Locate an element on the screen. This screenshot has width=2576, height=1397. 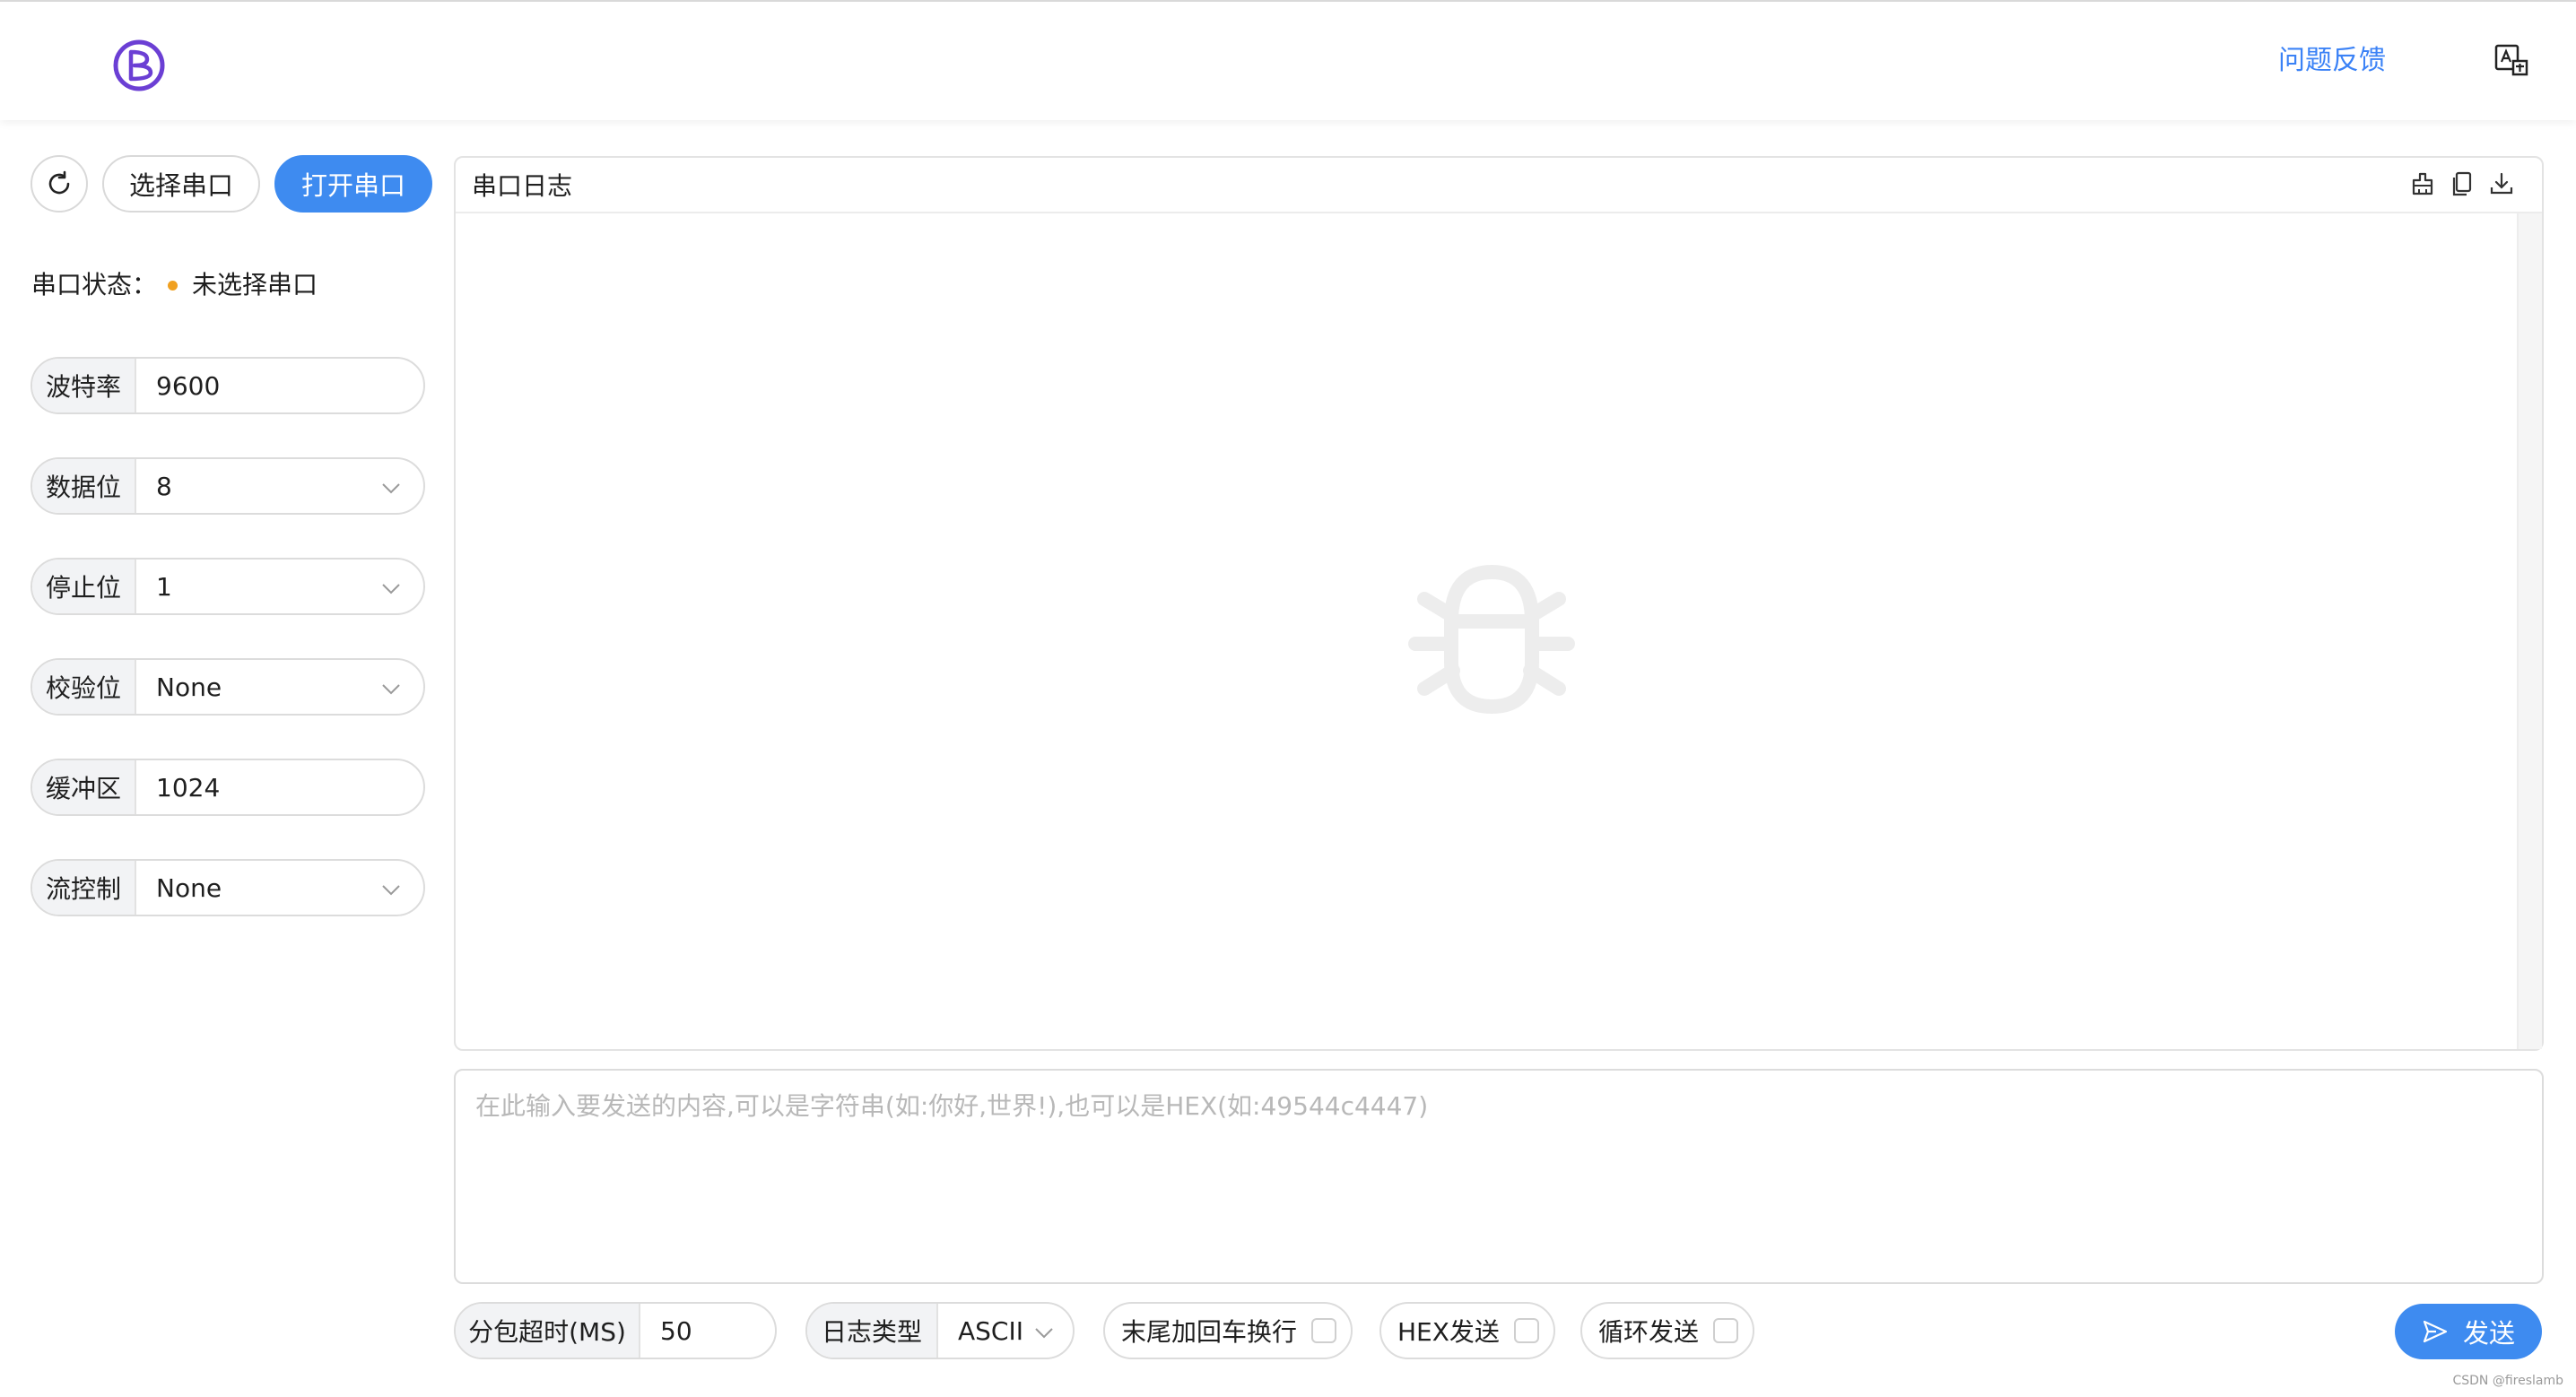
copy-icon is located at coordinates (2462, 183).